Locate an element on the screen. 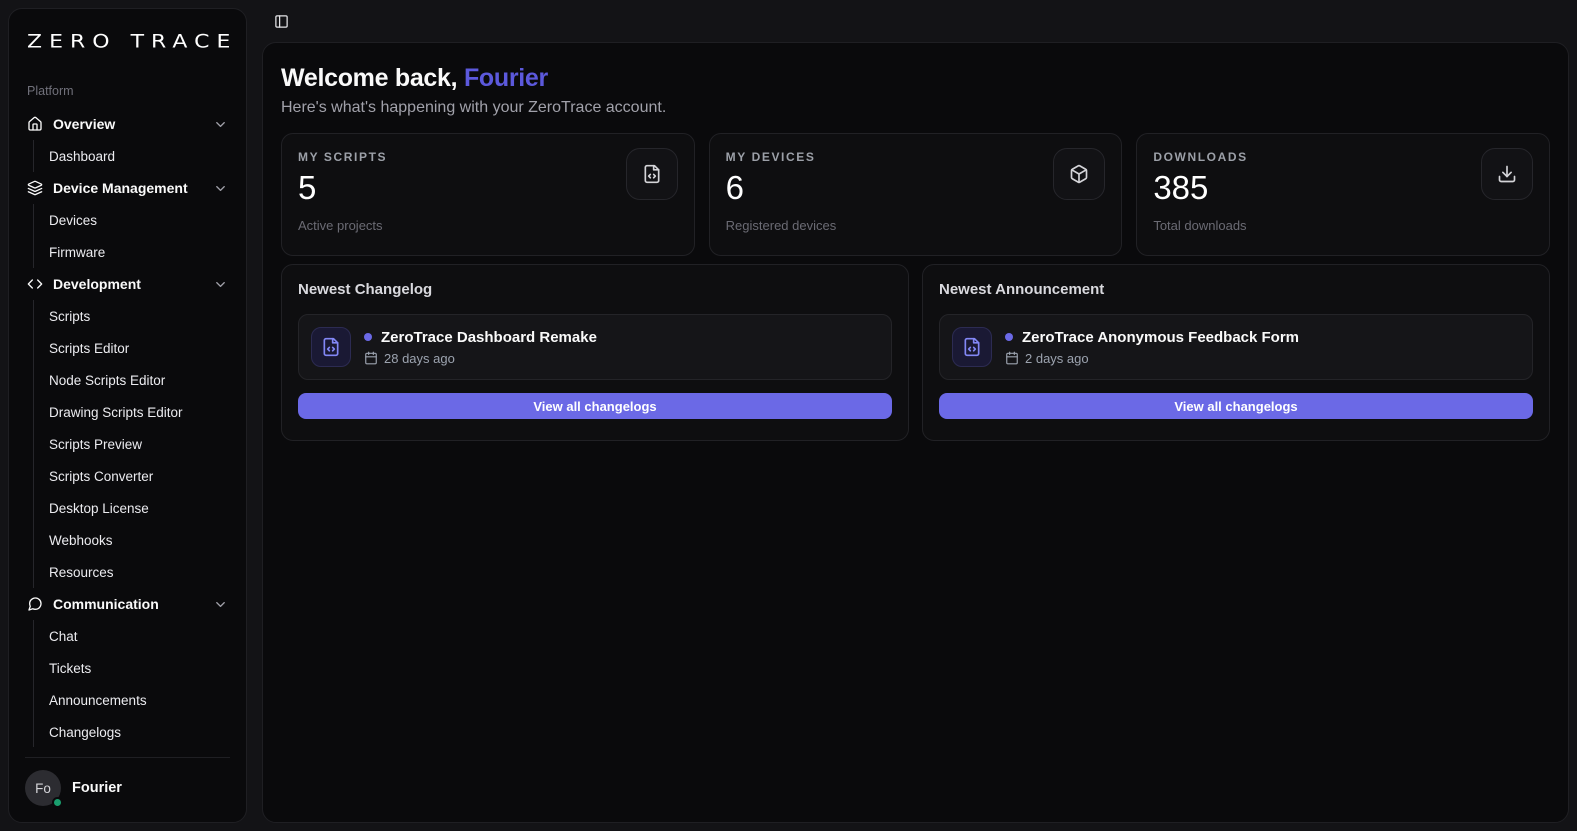 Image resolution: width=1577 pixels, height=831 pixels. sidebar-item-scripts-preview: Scripts Preview is located at coordinates (139, 444).